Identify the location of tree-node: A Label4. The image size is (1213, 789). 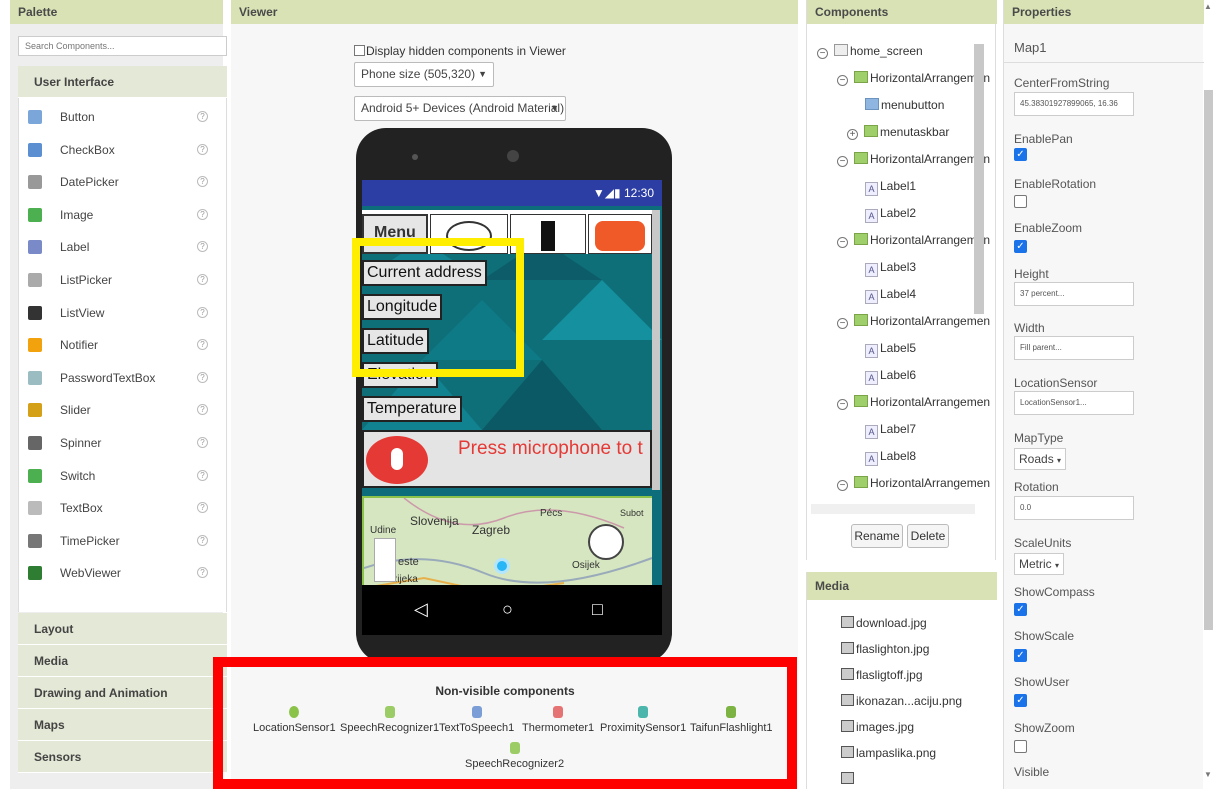
(890, 295).